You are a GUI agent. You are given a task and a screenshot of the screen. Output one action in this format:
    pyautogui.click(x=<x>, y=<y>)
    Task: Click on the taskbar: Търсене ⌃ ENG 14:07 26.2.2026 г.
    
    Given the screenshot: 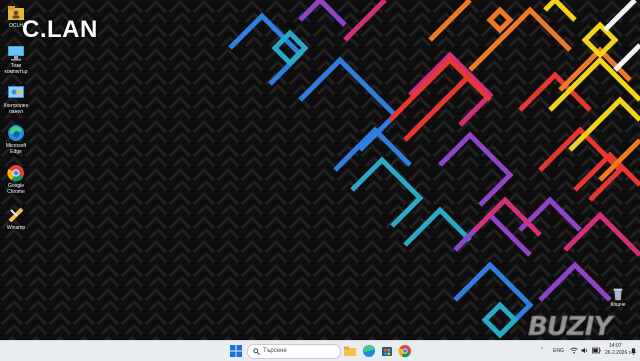 What is the action you would take?
    pyautogui.click(x=320, y=350)
    